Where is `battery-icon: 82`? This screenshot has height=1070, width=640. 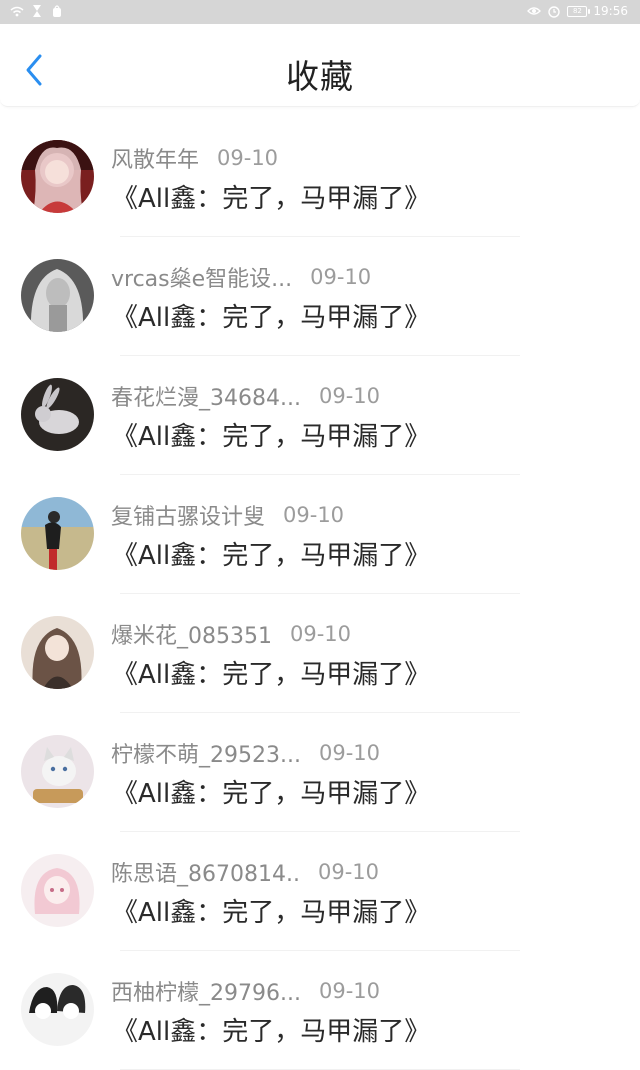 battery-icon: 82 is located at coordinates (579, 11).